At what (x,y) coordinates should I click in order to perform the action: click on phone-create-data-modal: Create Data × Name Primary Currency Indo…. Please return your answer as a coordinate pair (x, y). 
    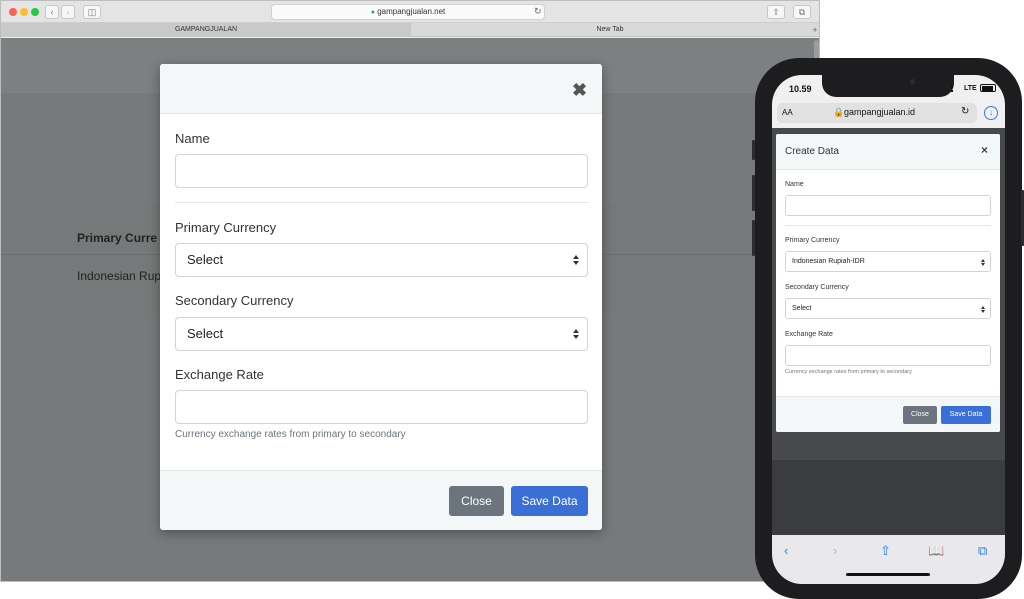
    Looking at the image, I should click on (888, 283).